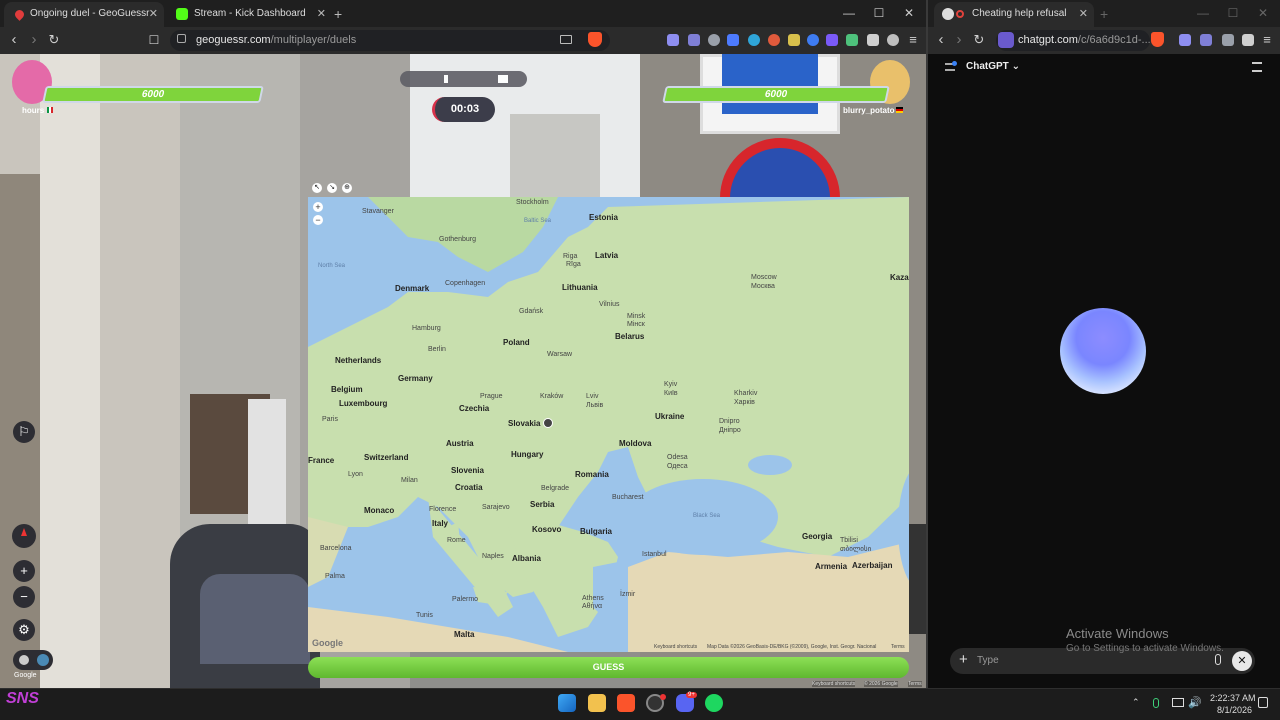 This screenshot has width=1280, height=720. Describe the element at coordinates (593, 598) in the screenshot. I see `map-label: Athens` at that location.